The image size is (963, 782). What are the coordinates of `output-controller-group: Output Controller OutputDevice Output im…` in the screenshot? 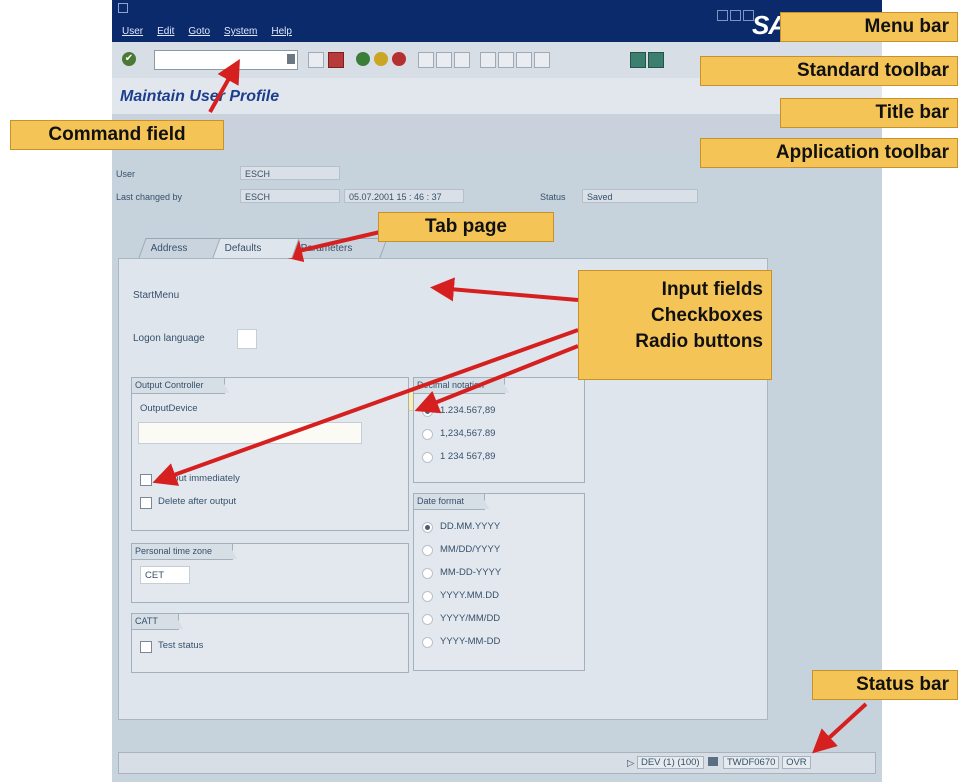 It's located at (270, 454).